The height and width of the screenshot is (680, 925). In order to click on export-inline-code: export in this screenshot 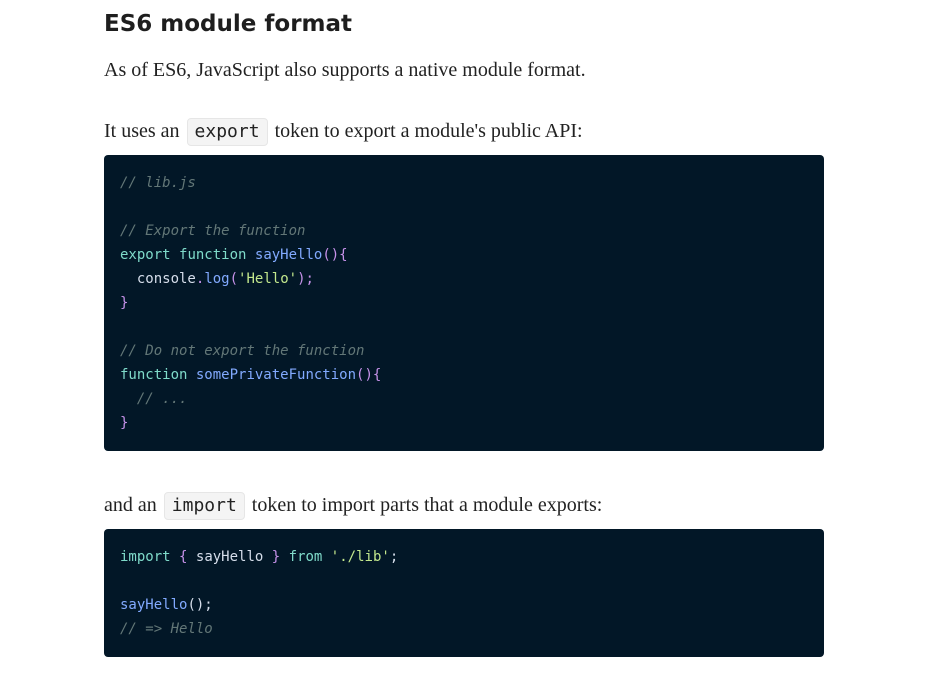, I will do `click(227, 132)`.